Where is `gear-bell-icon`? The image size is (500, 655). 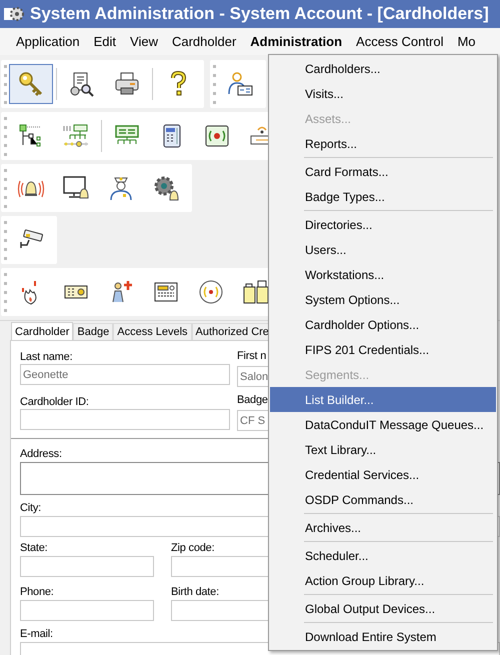 gear-bell-icon is located at coordinates (166, 188).